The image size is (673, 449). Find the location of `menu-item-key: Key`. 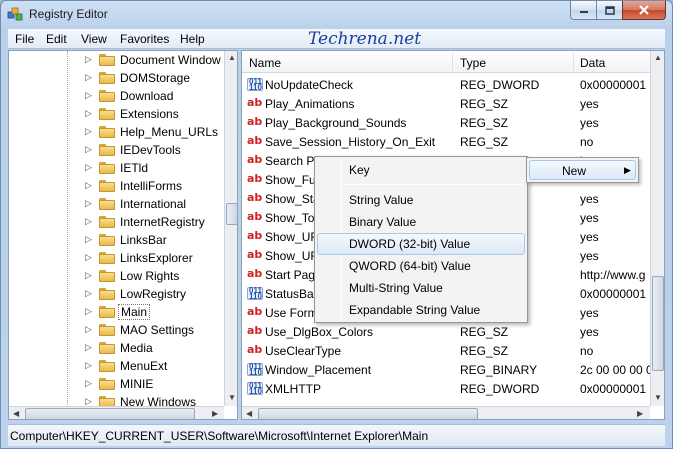

menu-item-key: Key is located at coordinates (421, 170).